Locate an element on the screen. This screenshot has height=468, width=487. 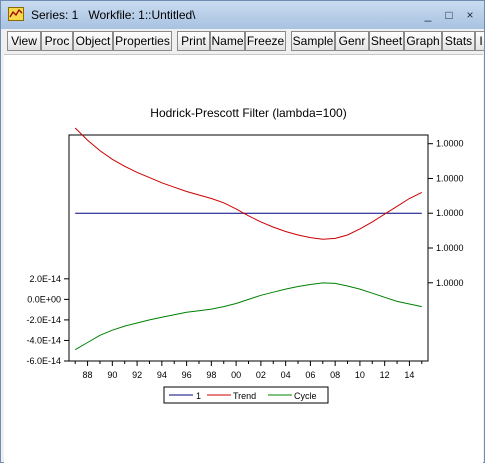
x-axis-tick-label: 98 is located at coordinates (211, 375).